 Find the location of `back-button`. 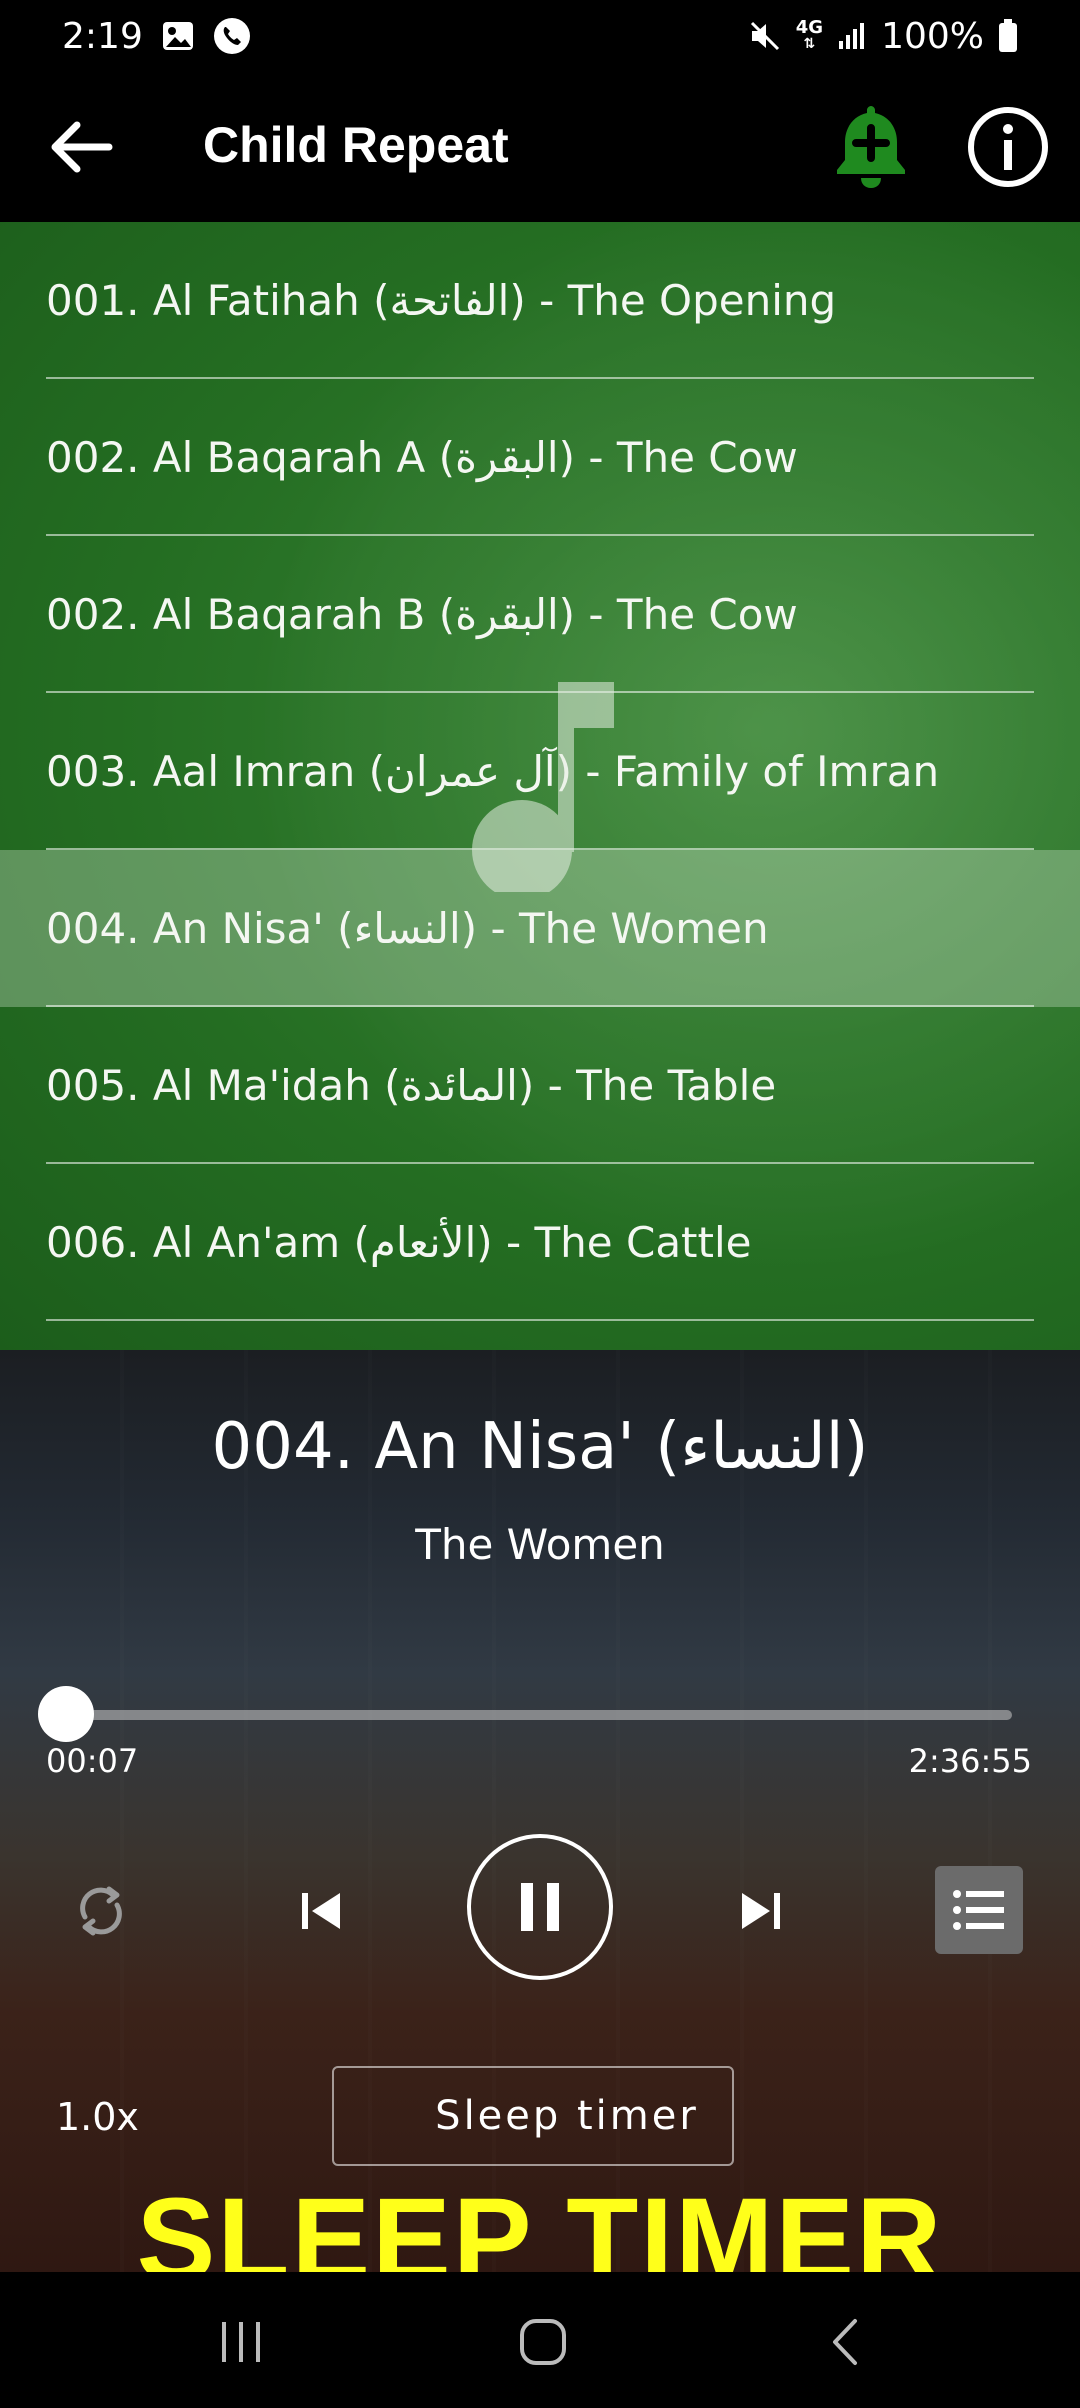

back-button is located at coordinates (80, 147).